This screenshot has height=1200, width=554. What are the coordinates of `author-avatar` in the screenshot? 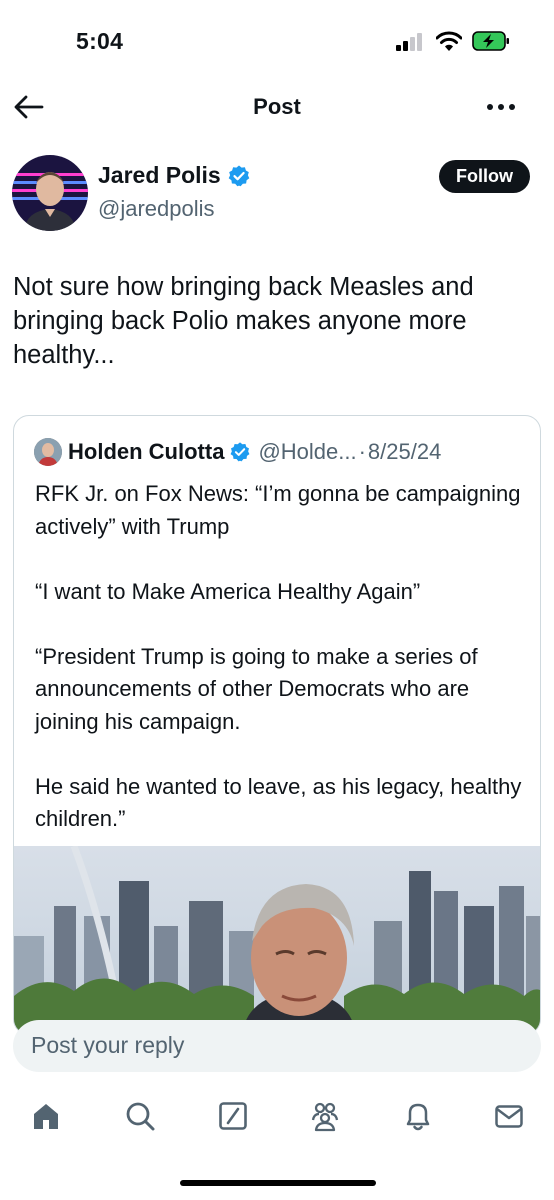 It's located at (50, 193).